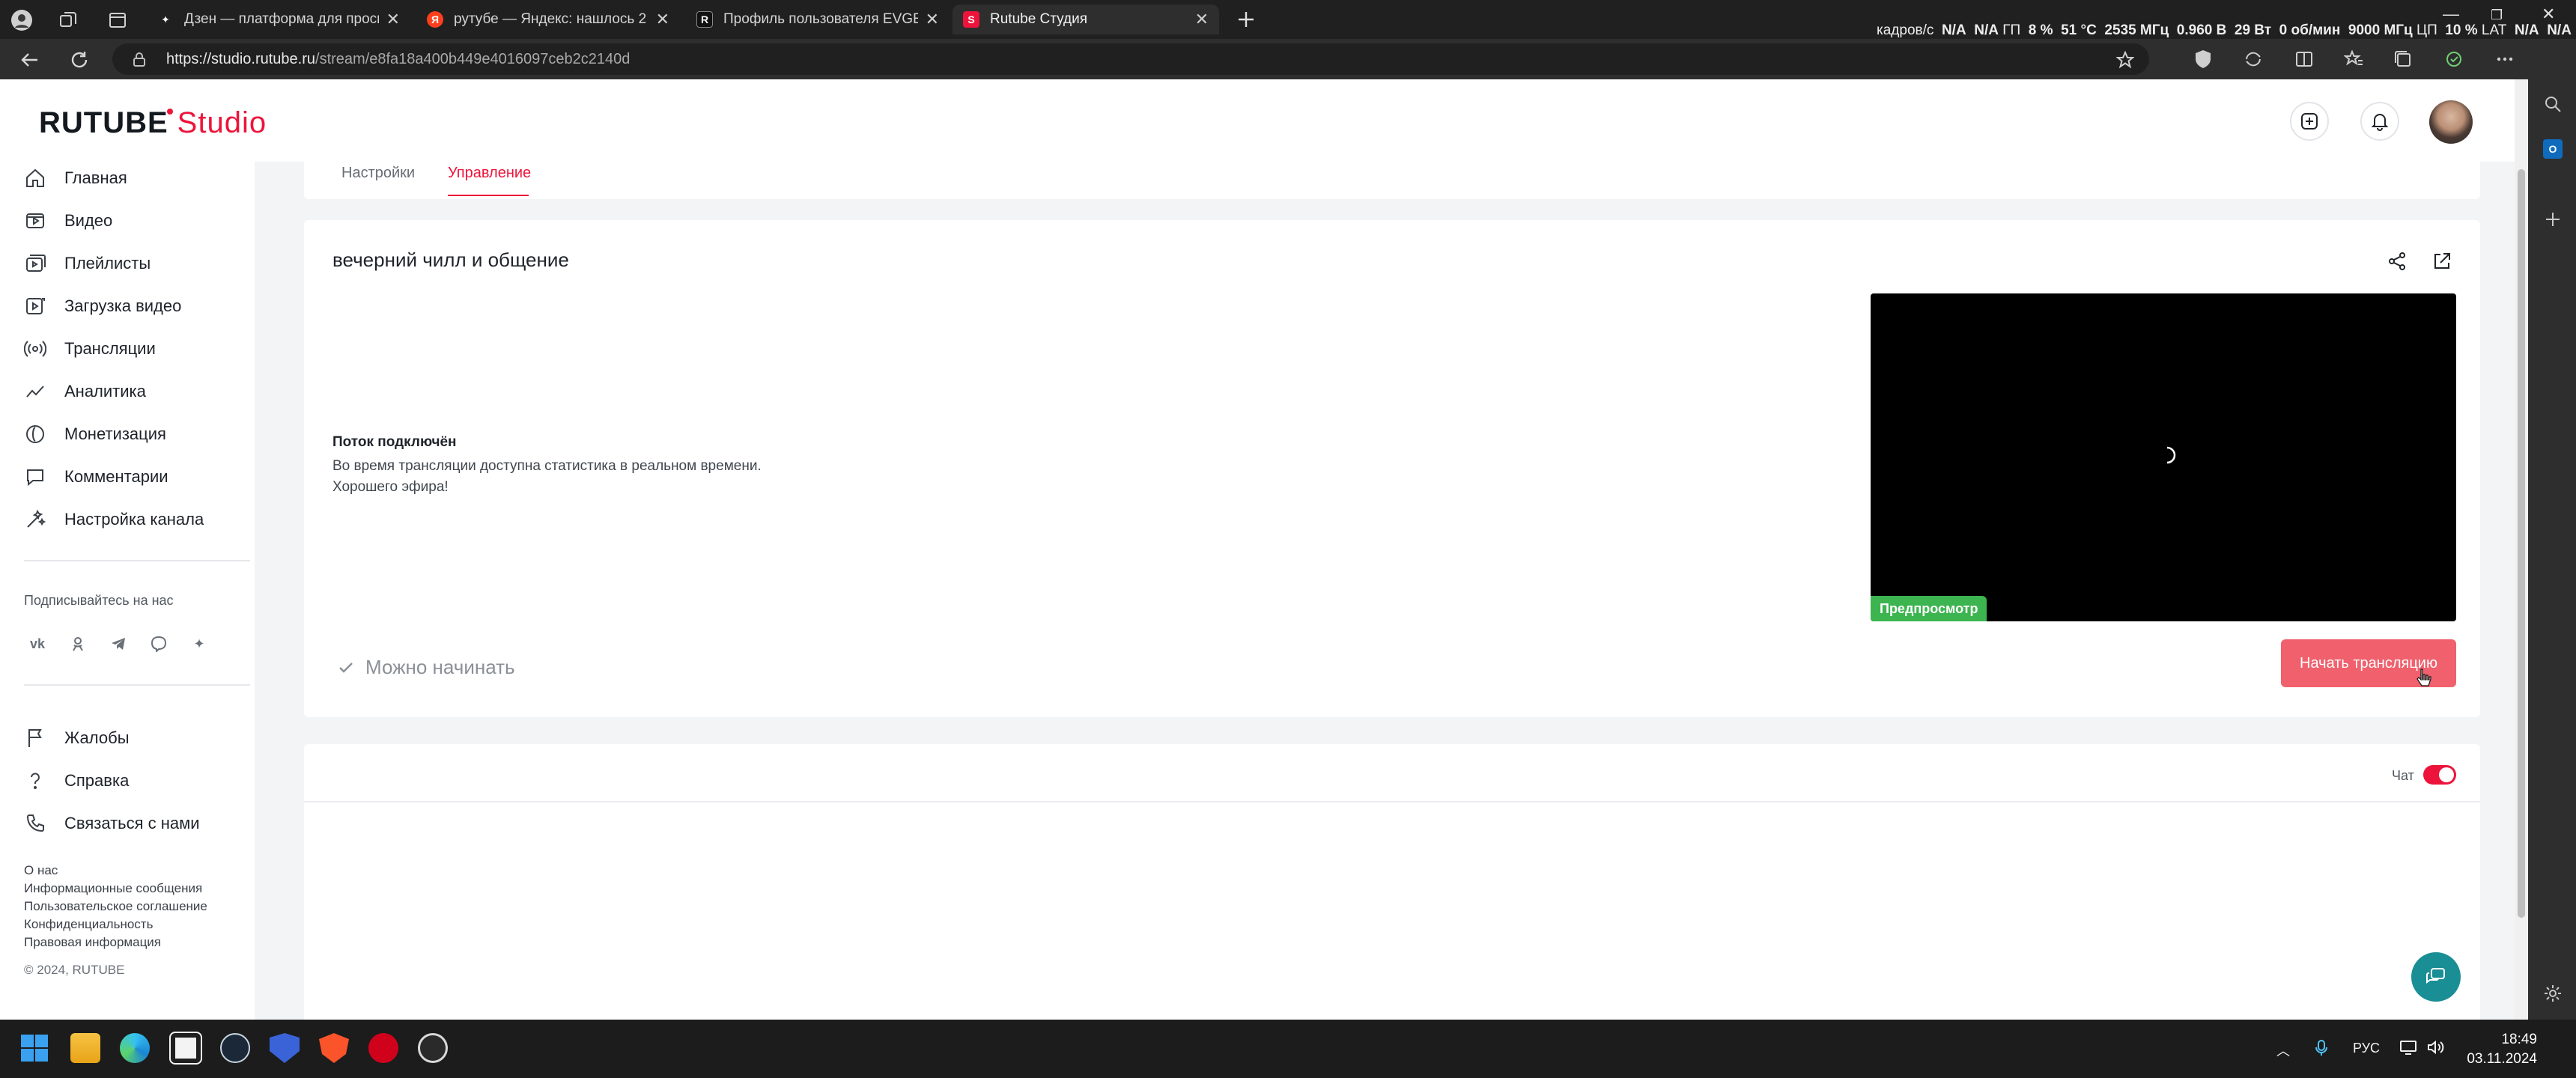 The height and width of the screenshot is (1078, 2576). I want to click on steam-icon, so click(235, 1048).